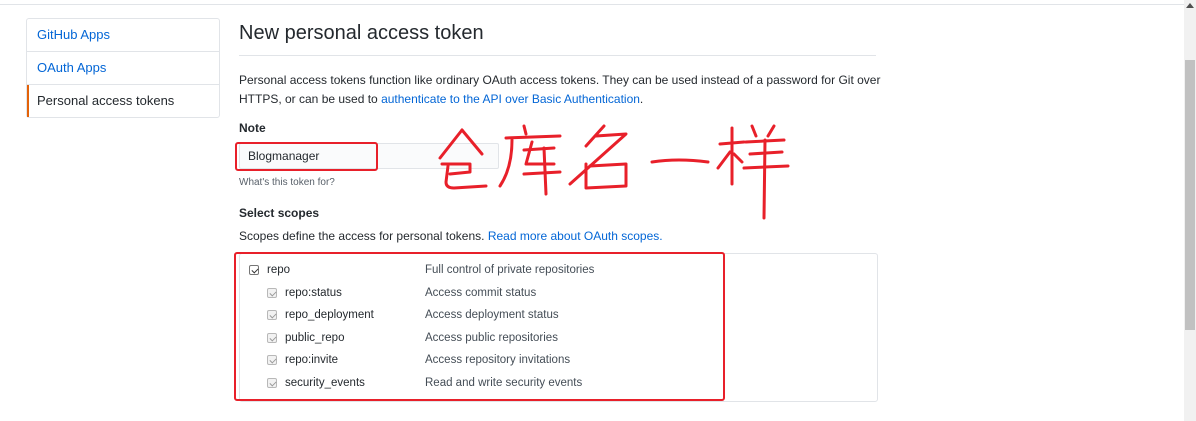 This screenshot has height=421, width=1196. What do you see at coordinates (641, 99) in the screenshot?
I see `intro-end: .` at bounding box center [641, 99].